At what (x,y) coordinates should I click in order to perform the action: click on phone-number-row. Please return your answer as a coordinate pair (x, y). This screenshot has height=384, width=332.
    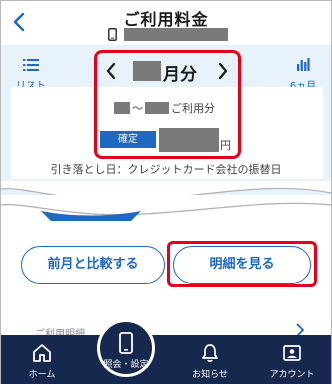
    Looking at the image, I should click on (168, 34).